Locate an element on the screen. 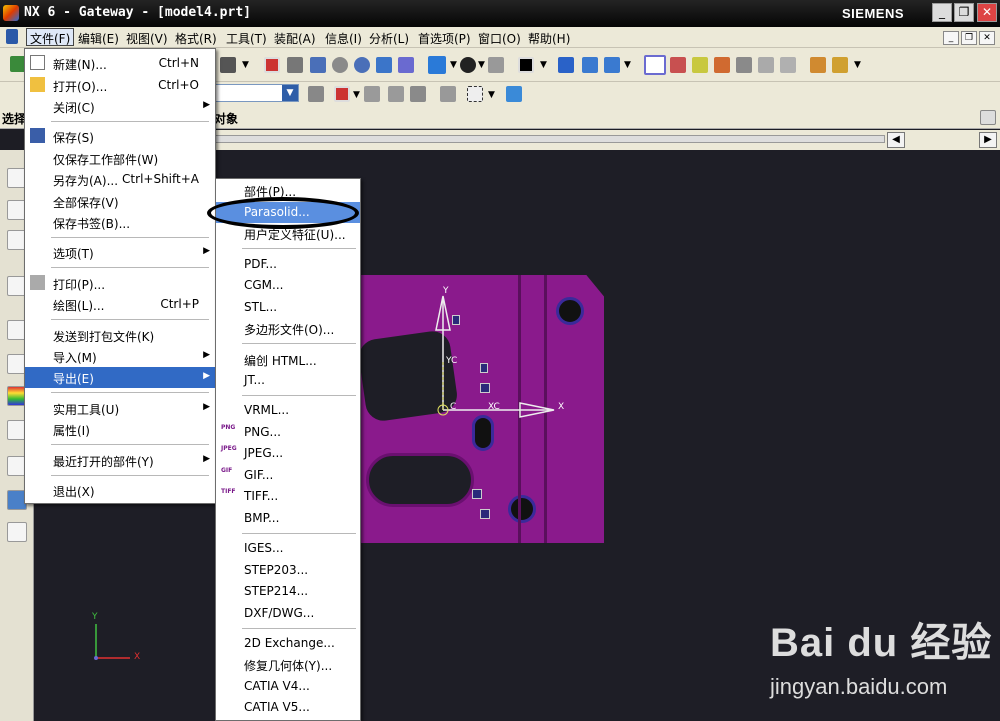  tiff-icon: TIFF is located at coordinates (228, 491).